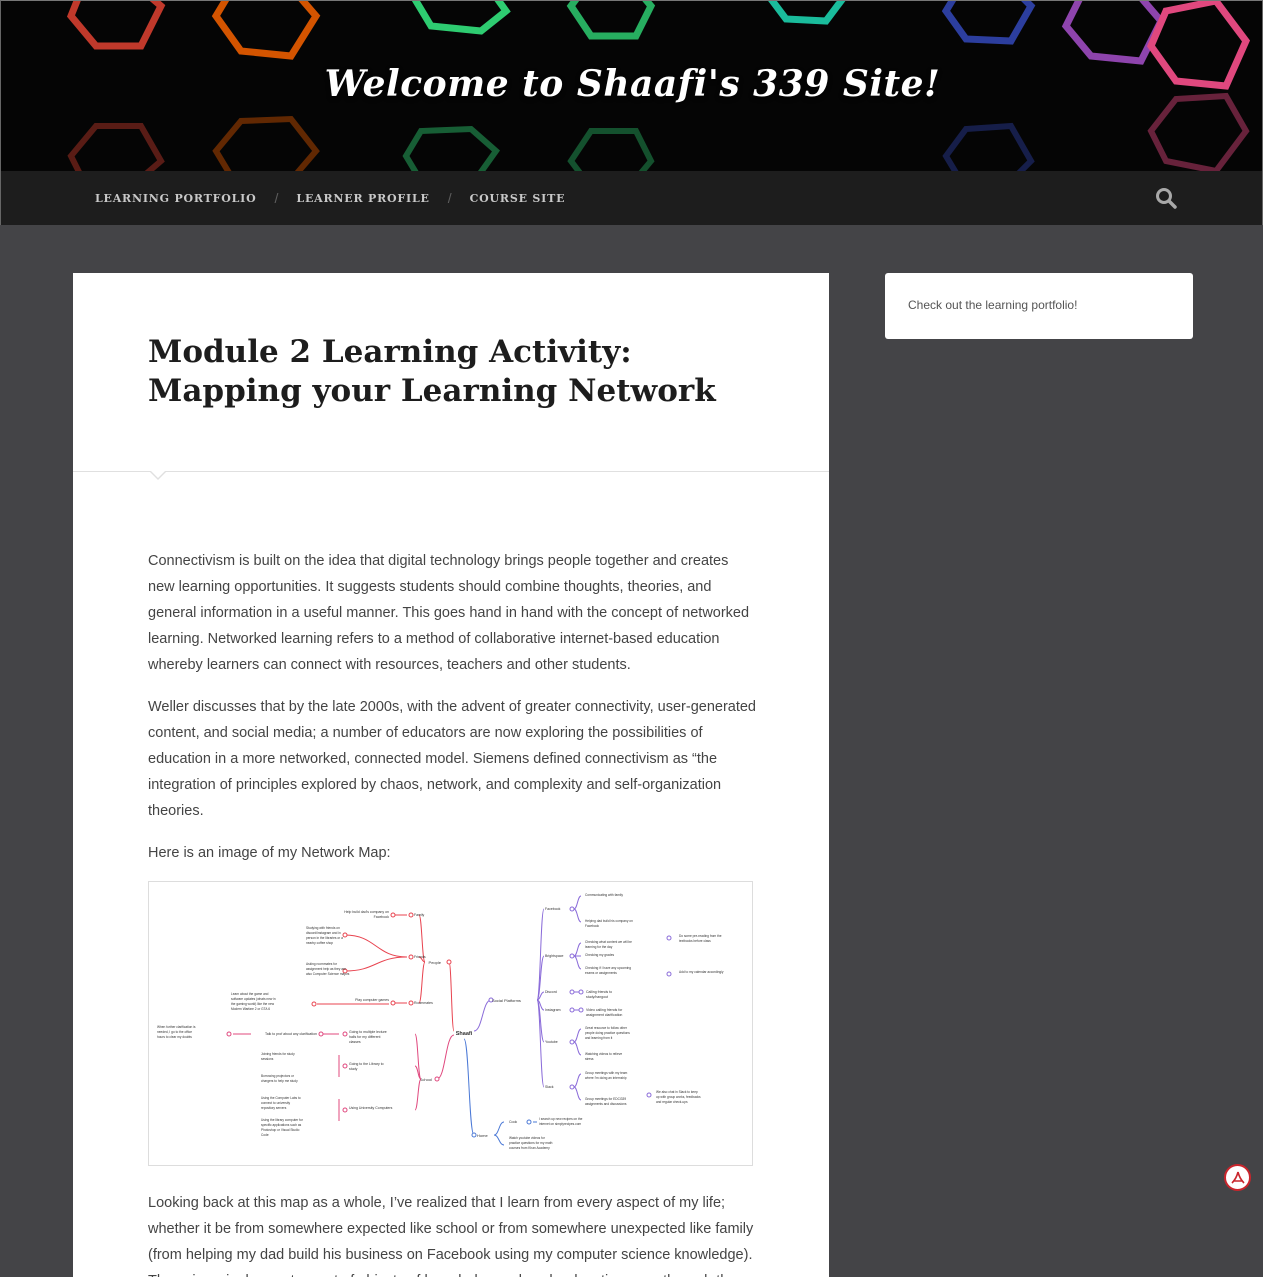 The width and height of the screenshot is (1263, 1277). I want to click on map-leaf: Helping dad build his company on Facebook, so click(609, 923).